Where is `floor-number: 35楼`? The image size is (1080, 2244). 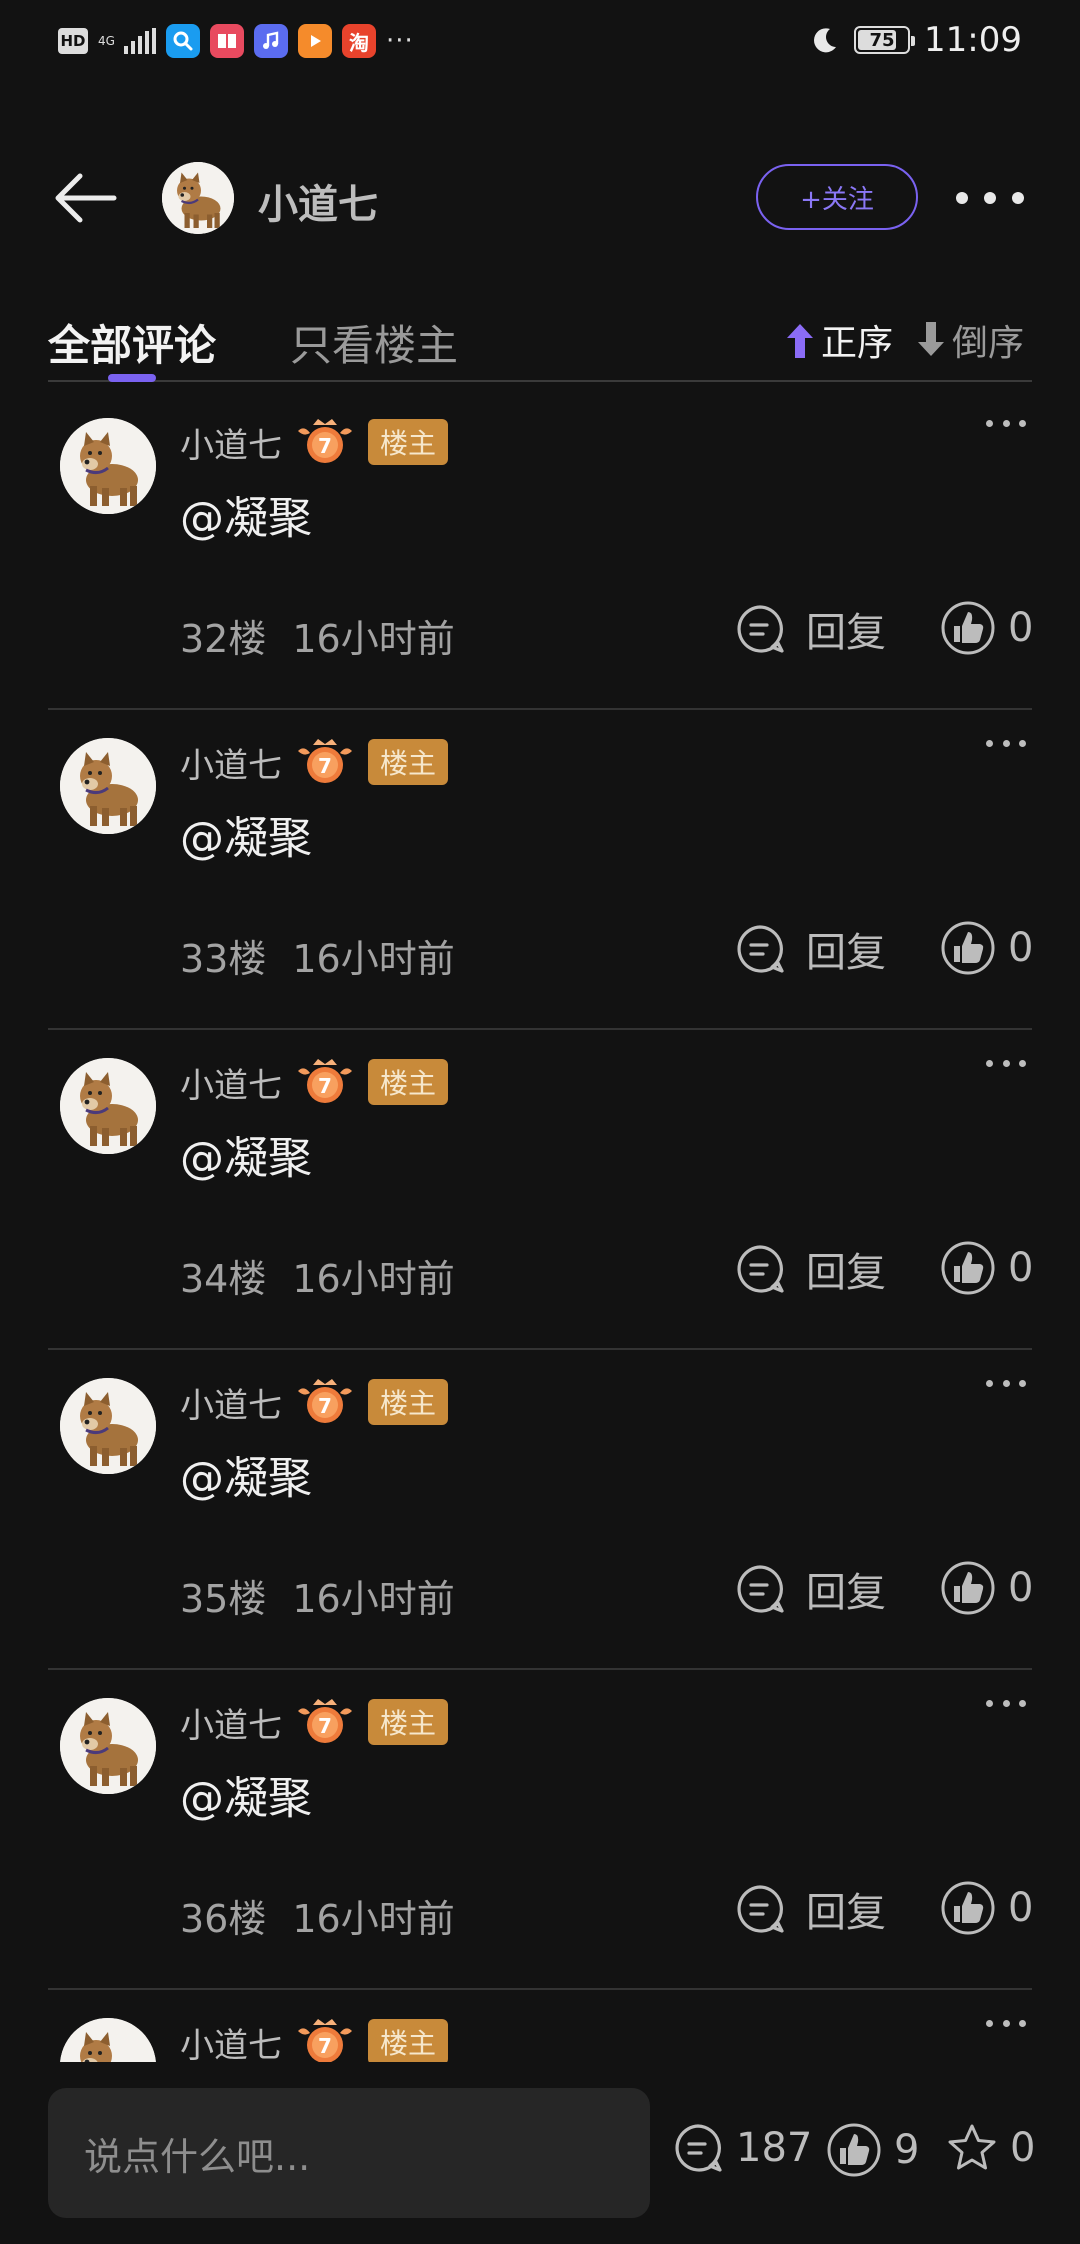
floor-number: 35楼 is located at coordinates (223, 1599).